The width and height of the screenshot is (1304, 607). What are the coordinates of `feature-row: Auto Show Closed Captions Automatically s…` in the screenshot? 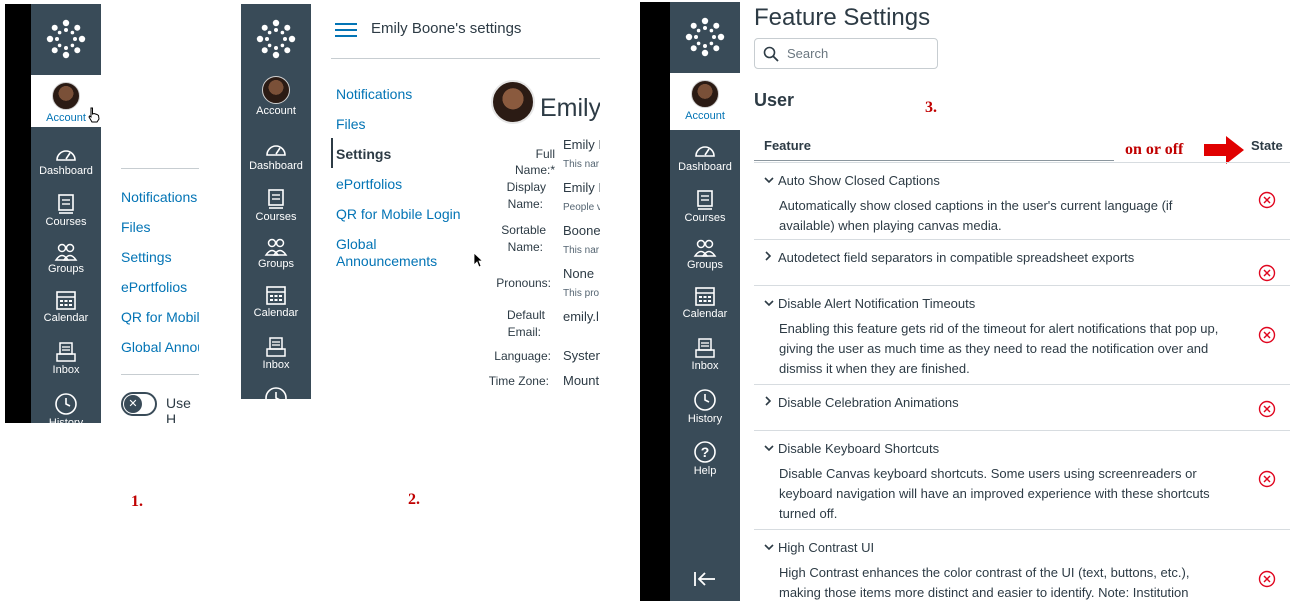 It's located at (1022, 200).